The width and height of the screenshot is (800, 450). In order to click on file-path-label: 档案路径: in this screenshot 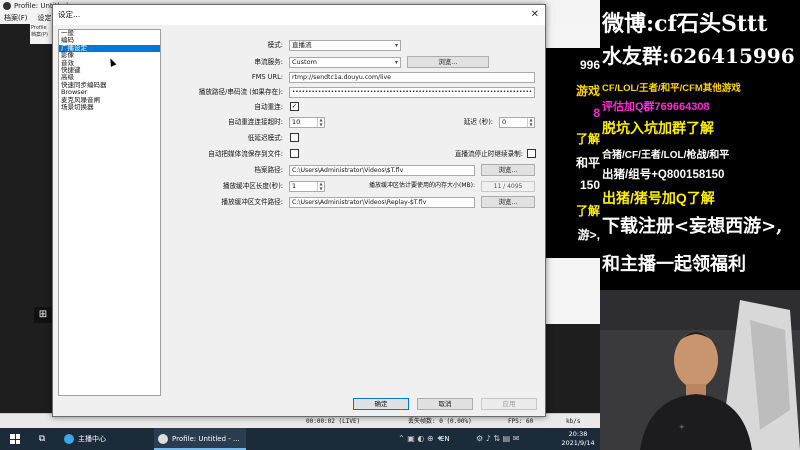, I will do `click(268, 170)`.